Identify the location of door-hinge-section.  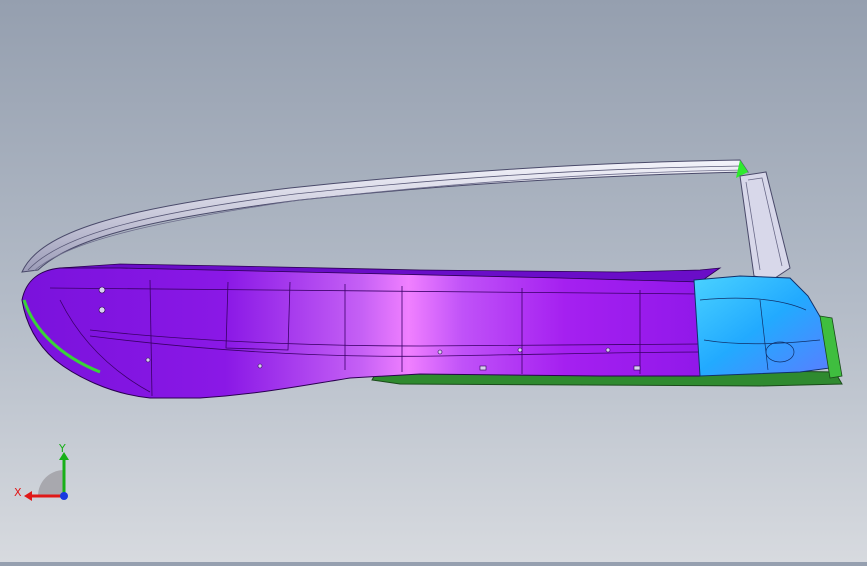
(762, 326).